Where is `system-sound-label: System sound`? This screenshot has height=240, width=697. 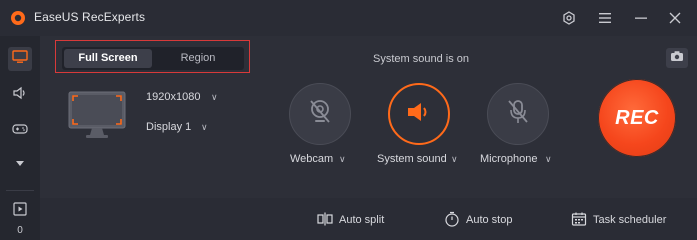 system-sound-label: System sound is located at coordinates (412, 159).